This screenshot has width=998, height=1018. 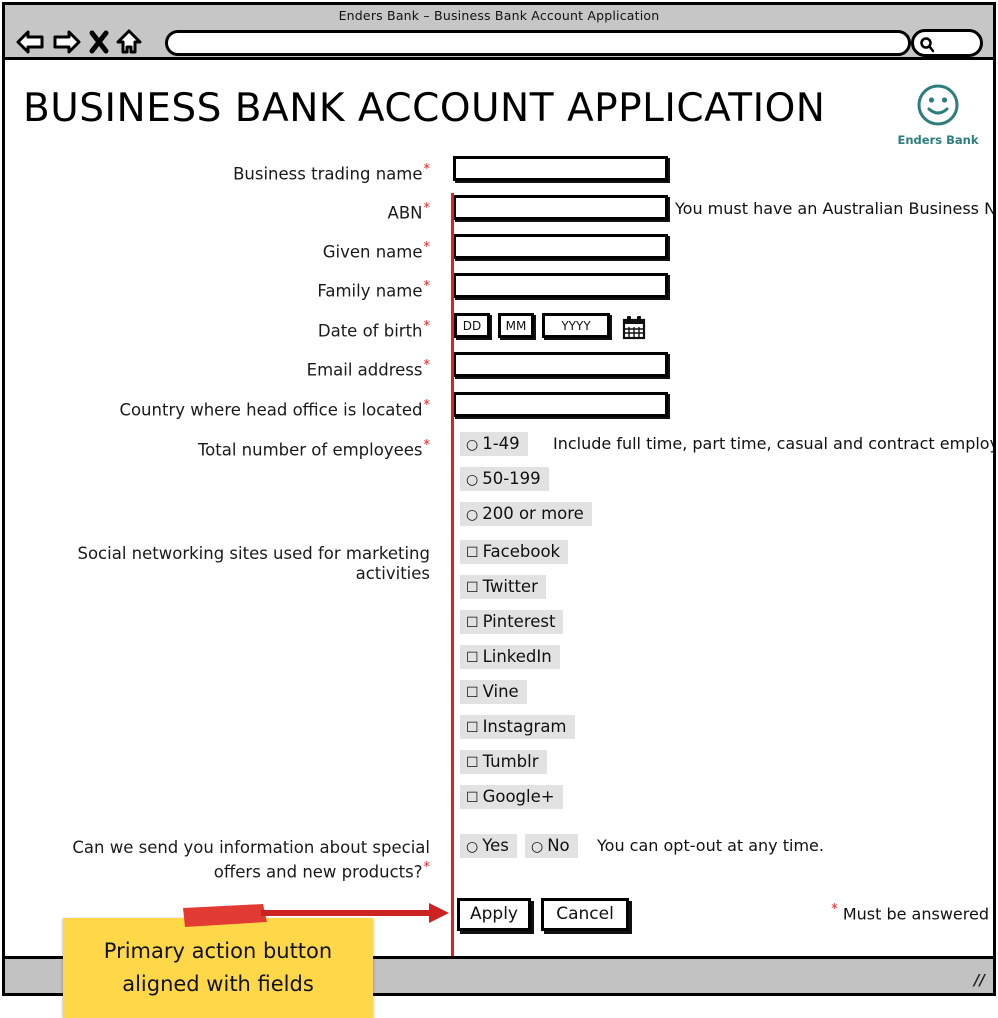 I want to click on abn-help-text: You must have an Australian Business N, so click(x=835, y=208).